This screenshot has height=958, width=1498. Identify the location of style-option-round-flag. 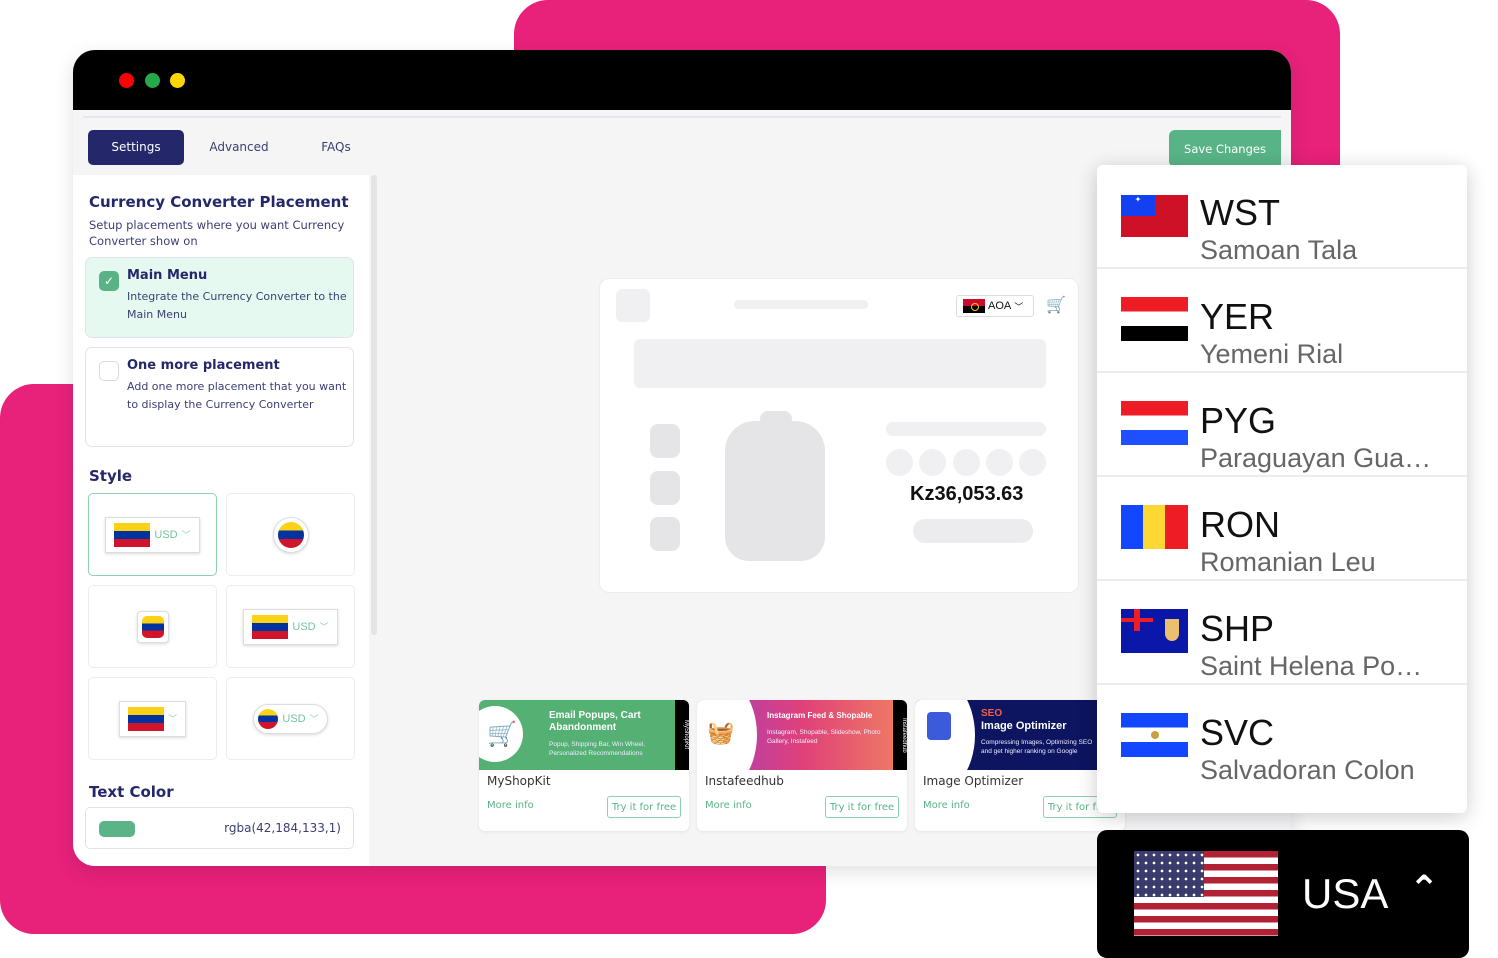
(290, 534).